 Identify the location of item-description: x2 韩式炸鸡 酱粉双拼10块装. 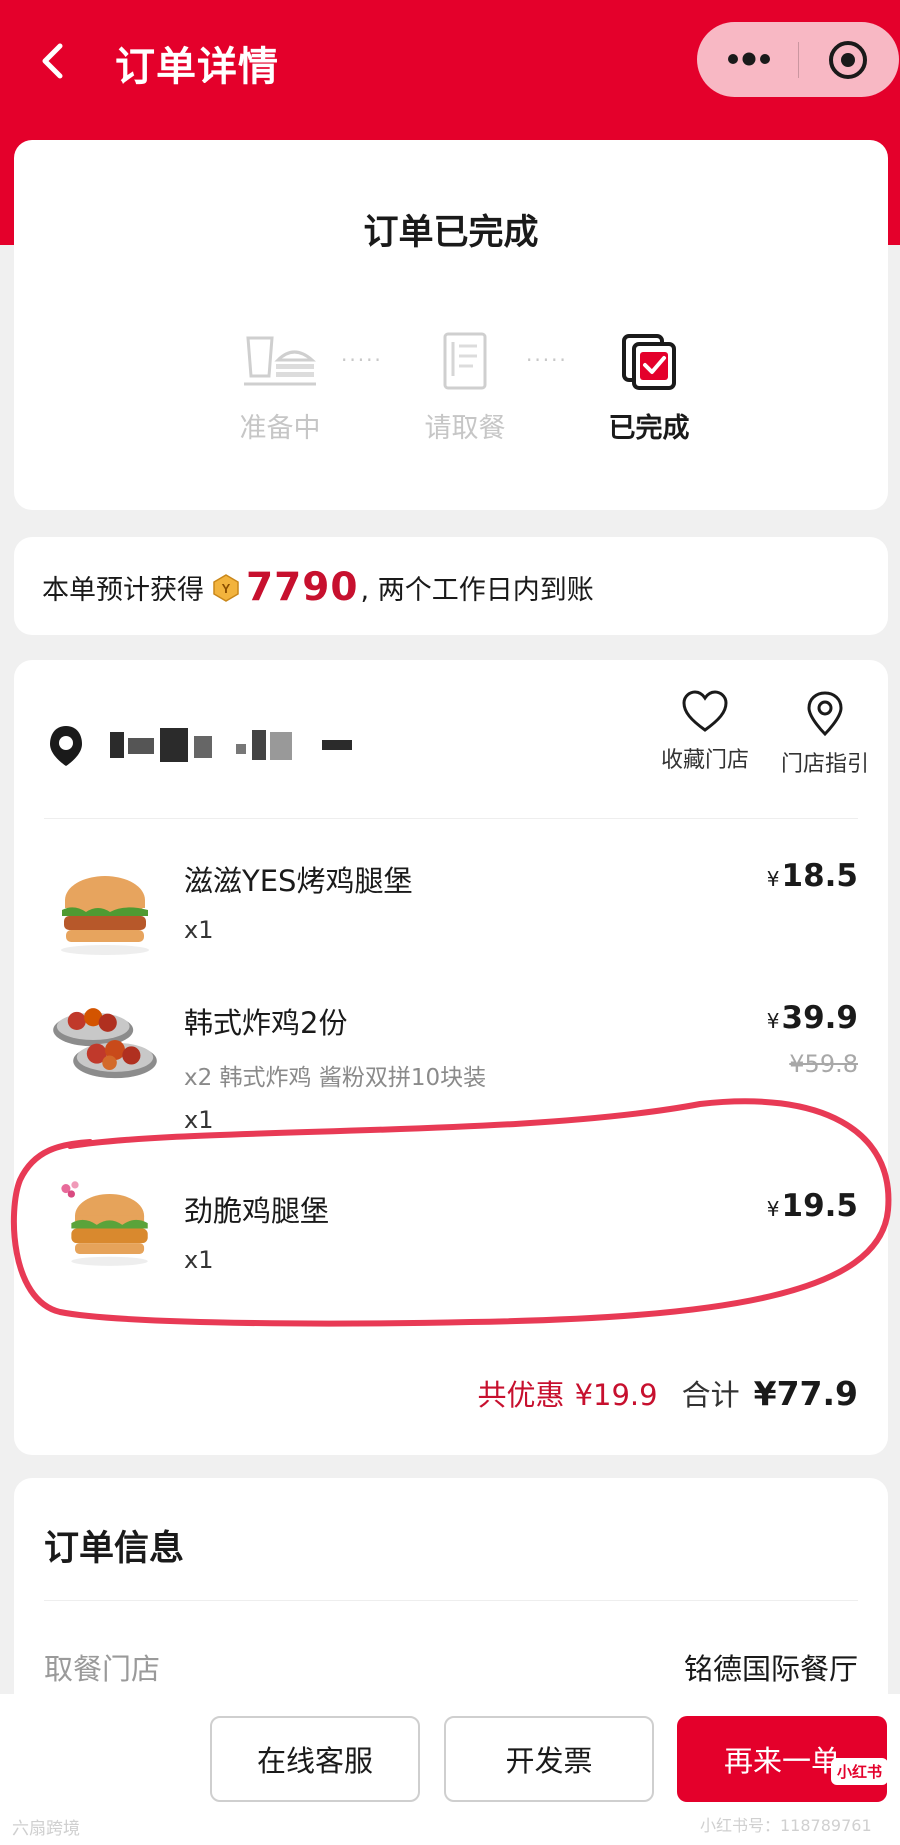
(335, 1078).